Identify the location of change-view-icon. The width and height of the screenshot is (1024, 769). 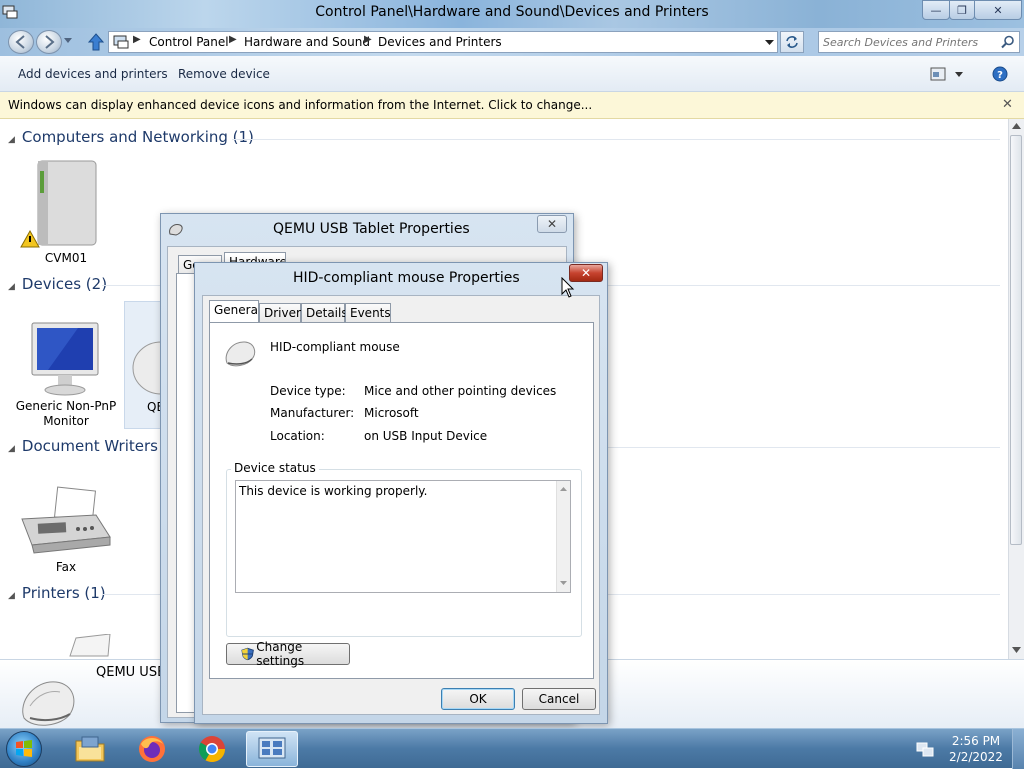
(938, 74).